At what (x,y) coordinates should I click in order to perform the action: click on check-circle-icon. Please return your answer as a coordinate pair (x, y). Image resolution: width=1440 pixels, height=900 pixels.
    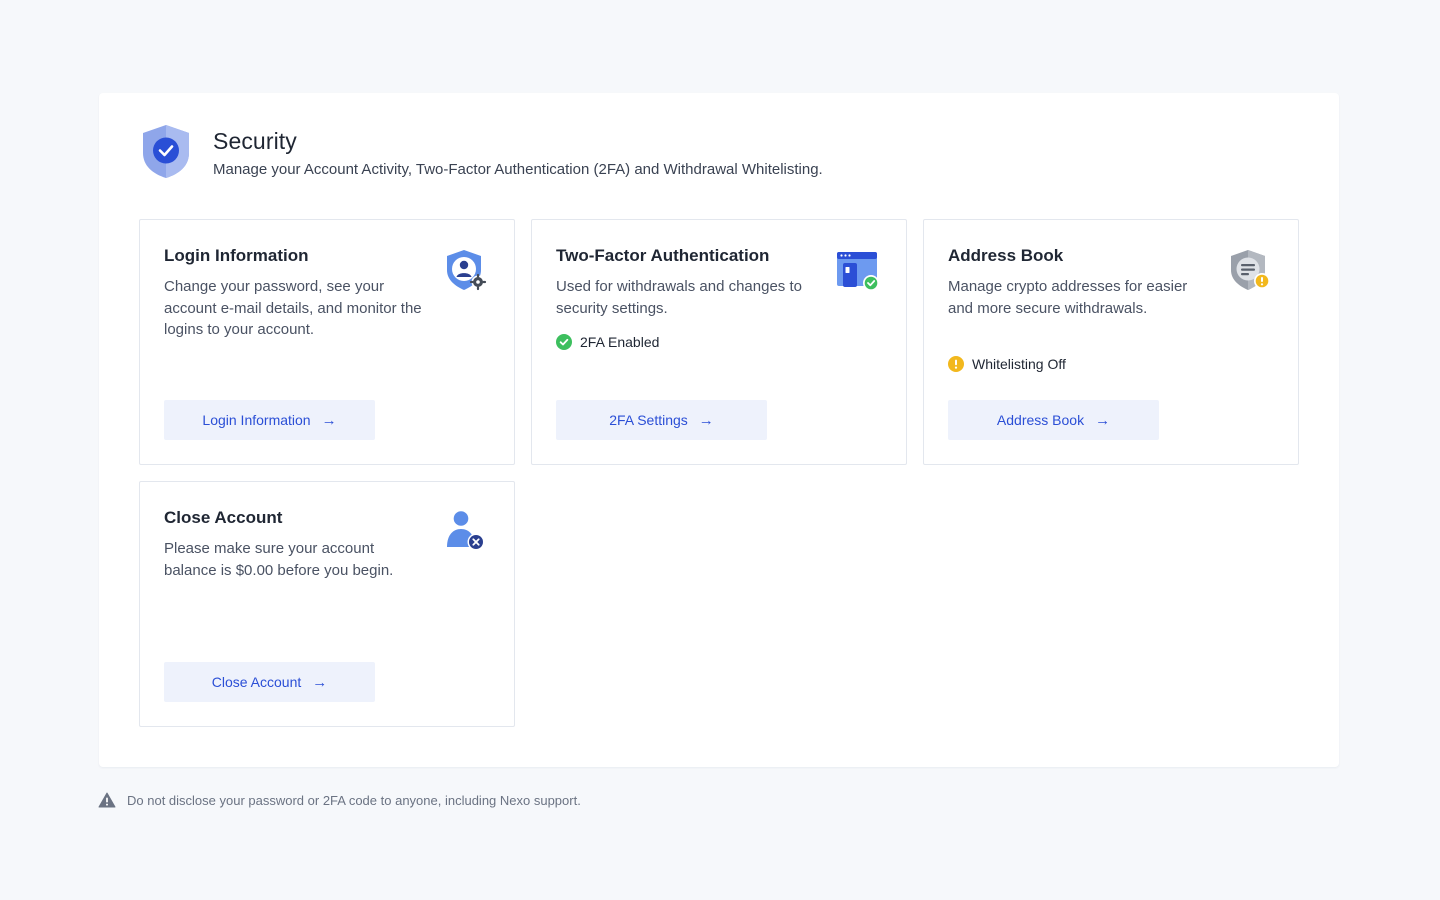
    Looking at the image, I should click on (564, 342).